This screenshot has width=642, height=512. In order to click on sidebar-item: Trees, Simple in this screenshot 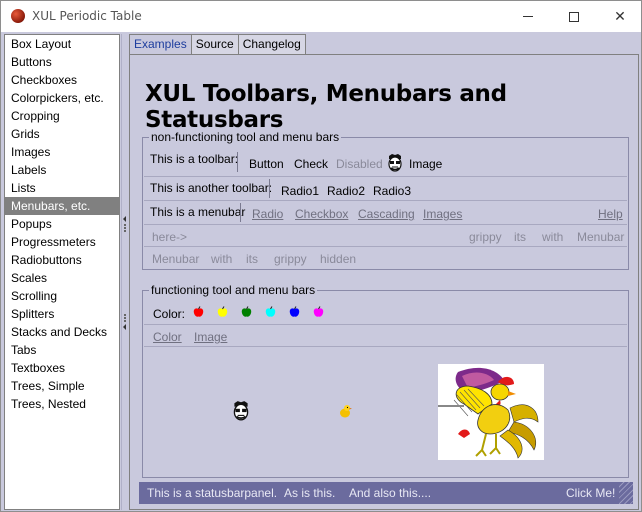, I will do `click(62, 386)`.